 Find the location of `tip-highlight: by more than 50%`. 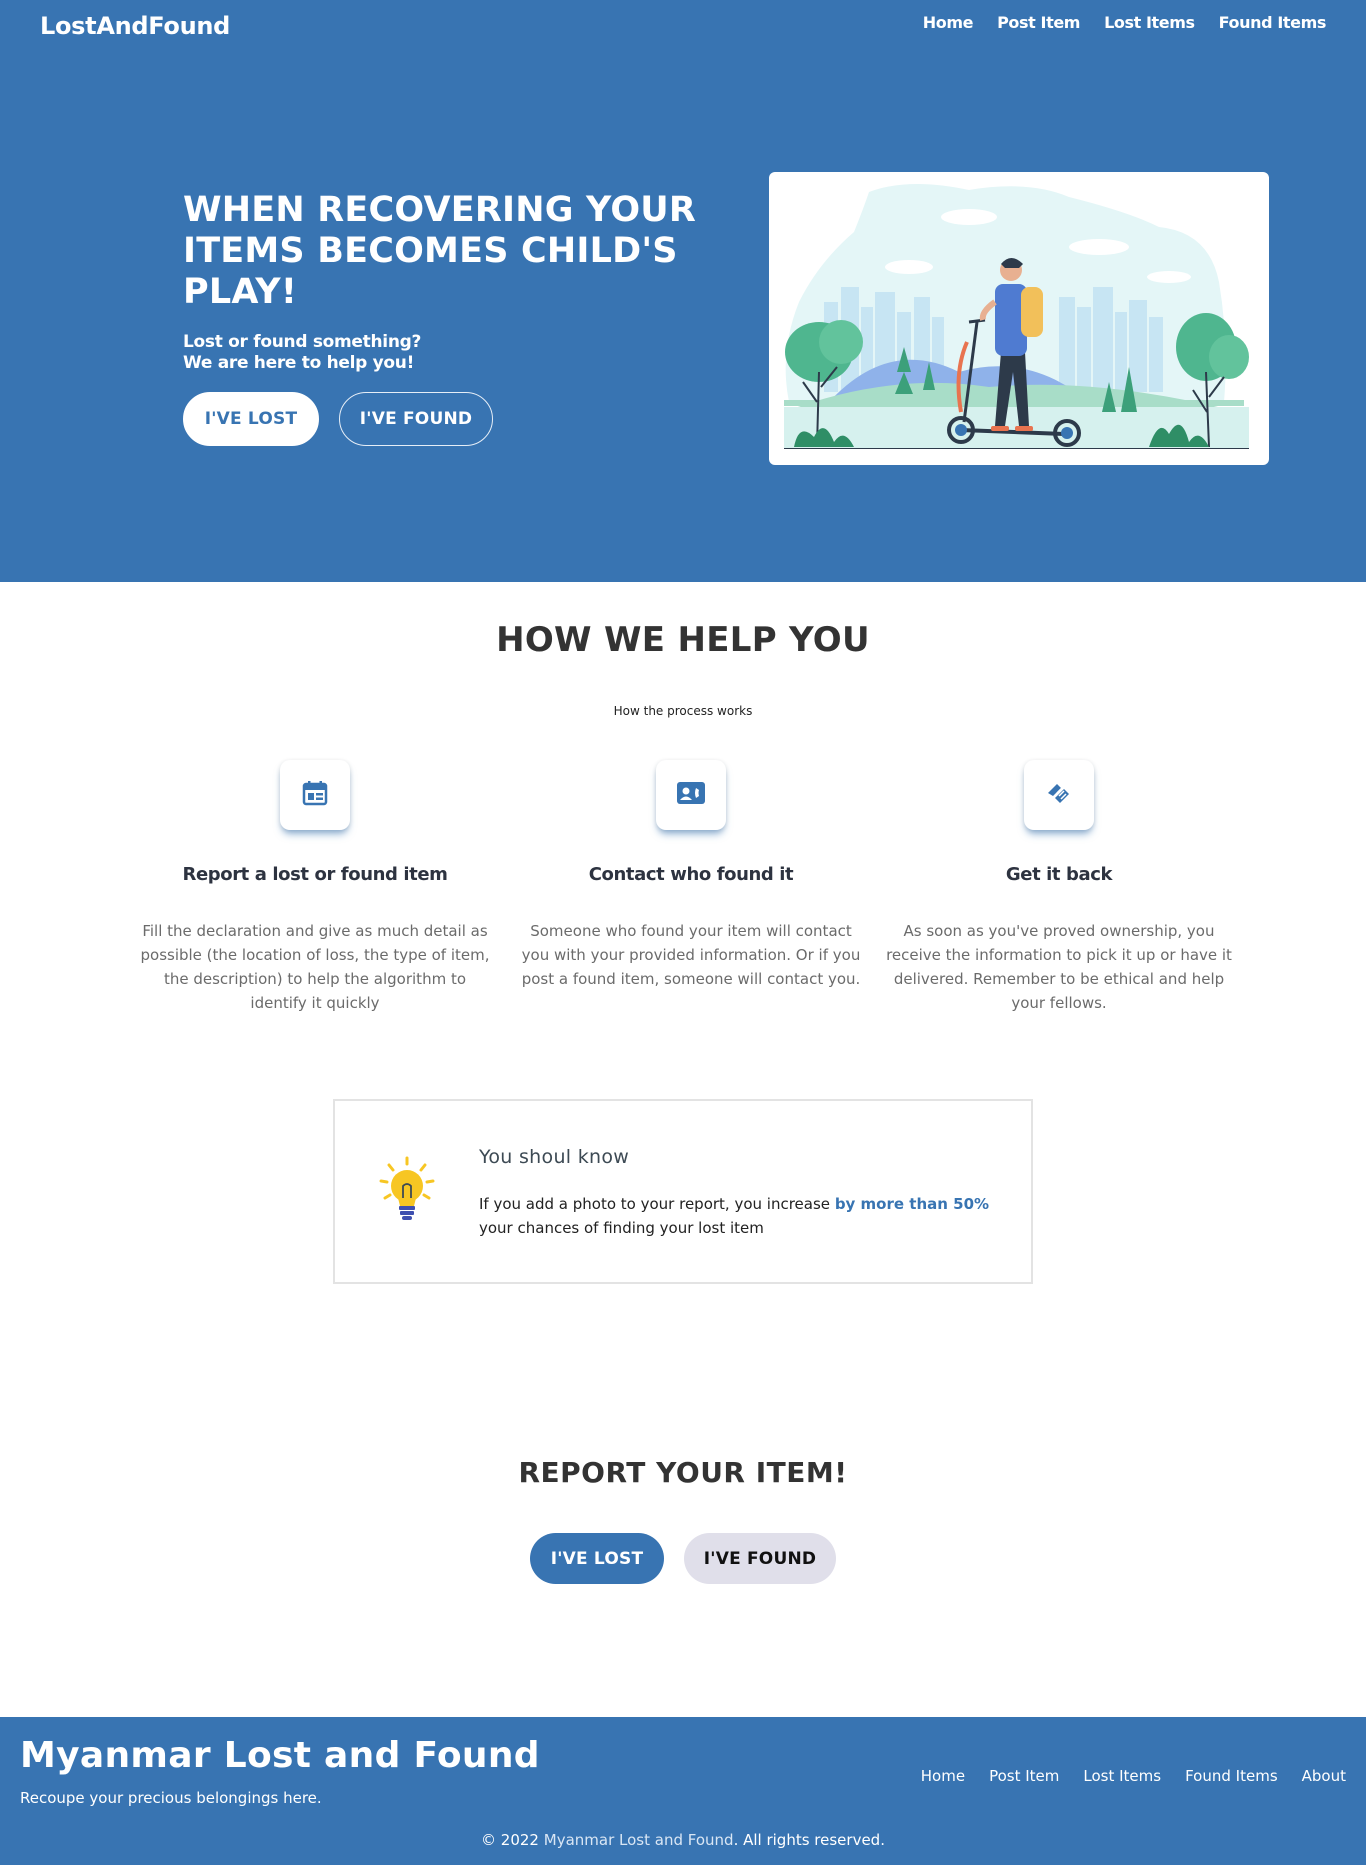

tip-highlight: by more than 50% is located at coordinates (912, 1204).